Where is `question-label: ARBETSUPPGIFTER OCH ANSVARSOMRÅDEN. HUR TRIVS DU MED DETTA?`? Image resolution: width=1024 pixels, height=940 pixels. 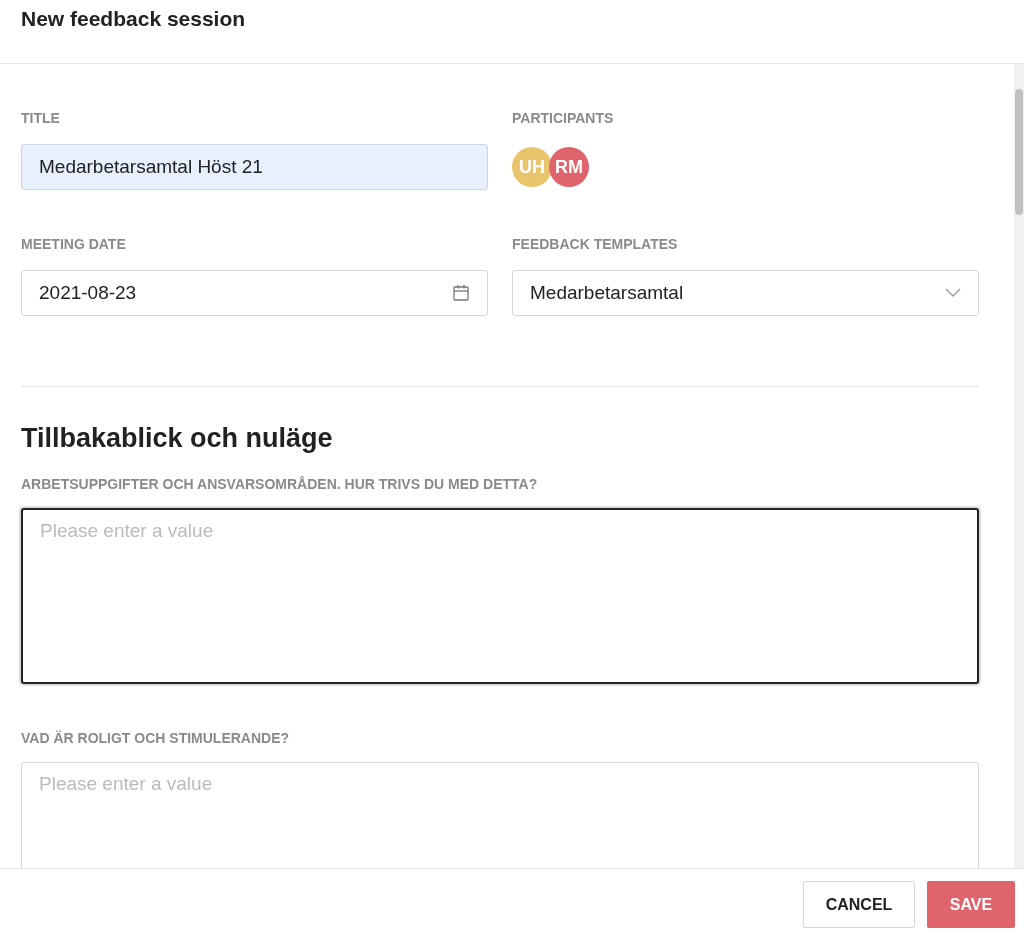 question-label: ARBETSUPPGIFTER OCH ANSVARSOMRÅDEN. HUR TRIVS DU MED DETTA? is located at coordinates (280, 484).